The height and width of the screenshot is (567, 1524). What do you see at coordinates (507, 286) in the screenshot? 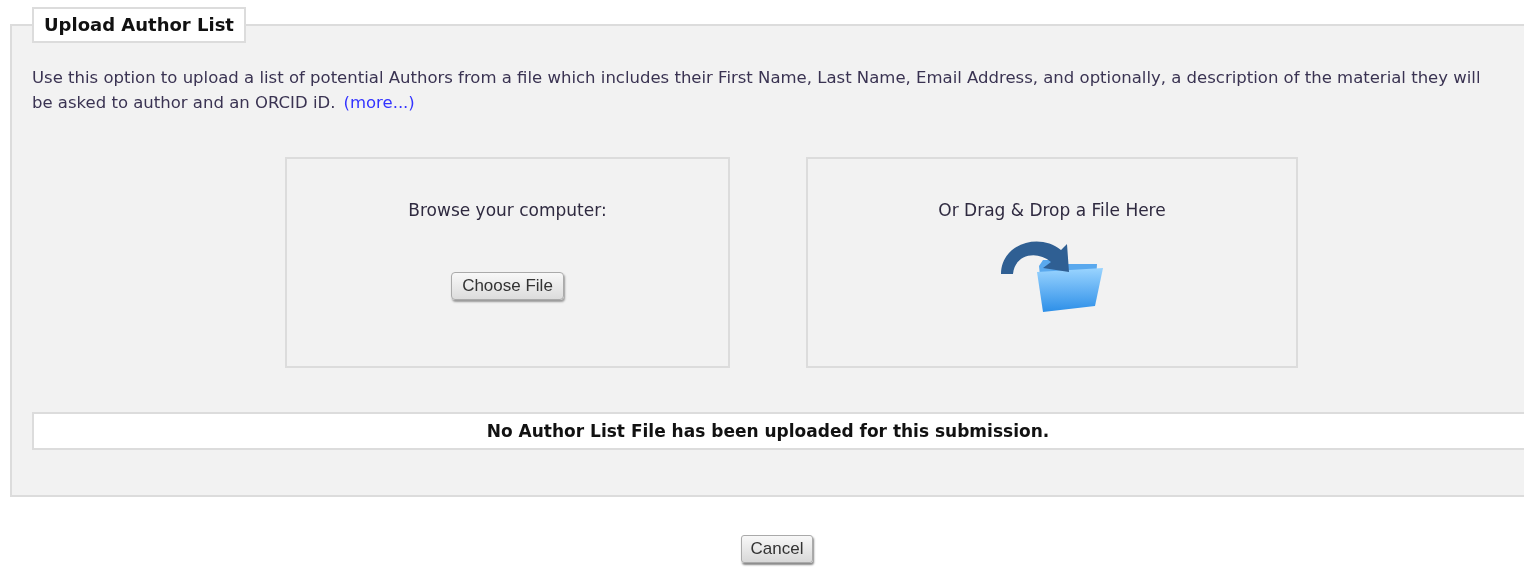
I see `choose-file-button: Choose File` at bounding box center [507, 286].